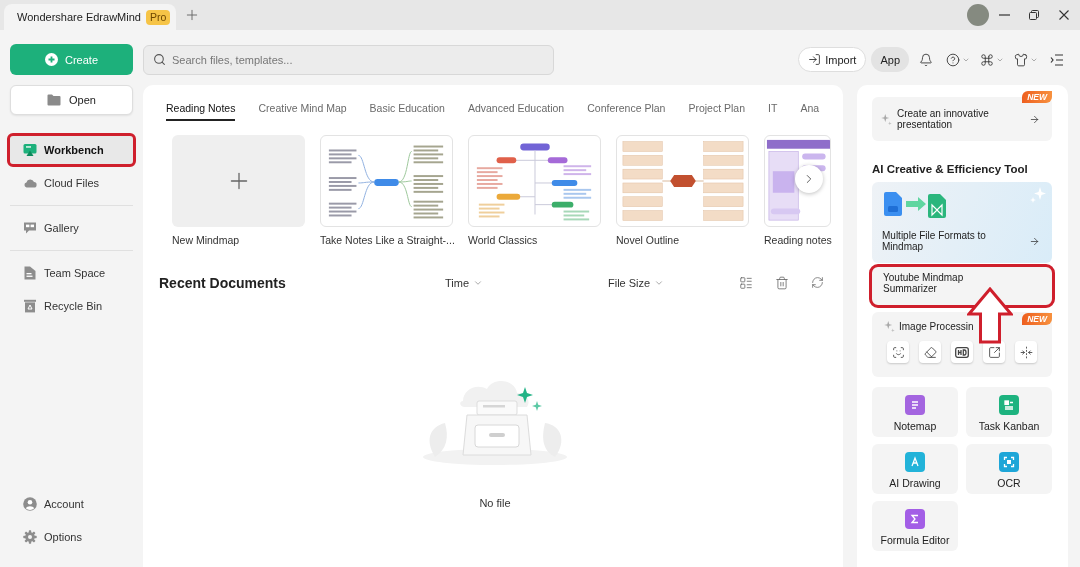 The image size is (1080, 567). I want to click on section-title: Recent Documents, so click(223, 283).